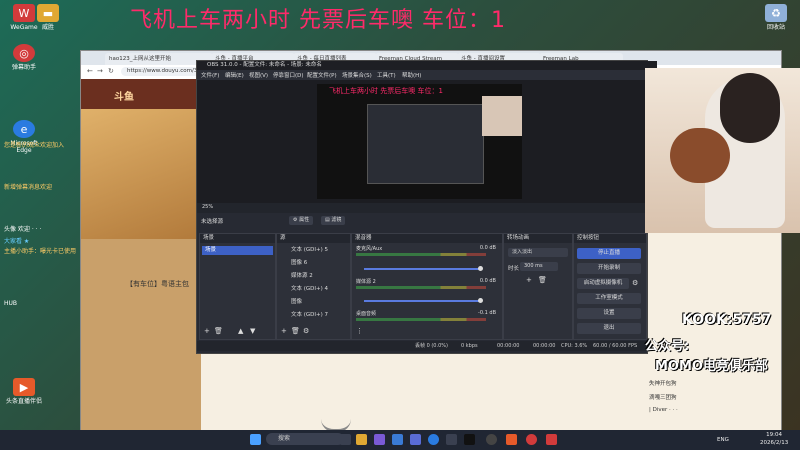 The height and width of the screenshot is (450, 800). I want to click on bitrate: 0 kbps, so click(469, 346).